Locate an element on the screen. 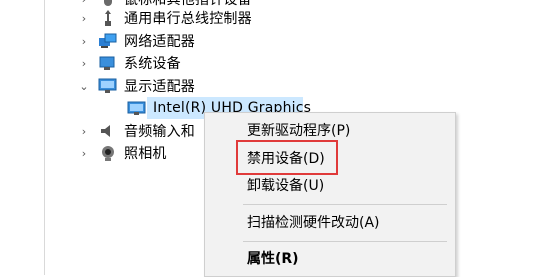  tree-item-network: › 网络适配器 is located at coordinates (136, 41).